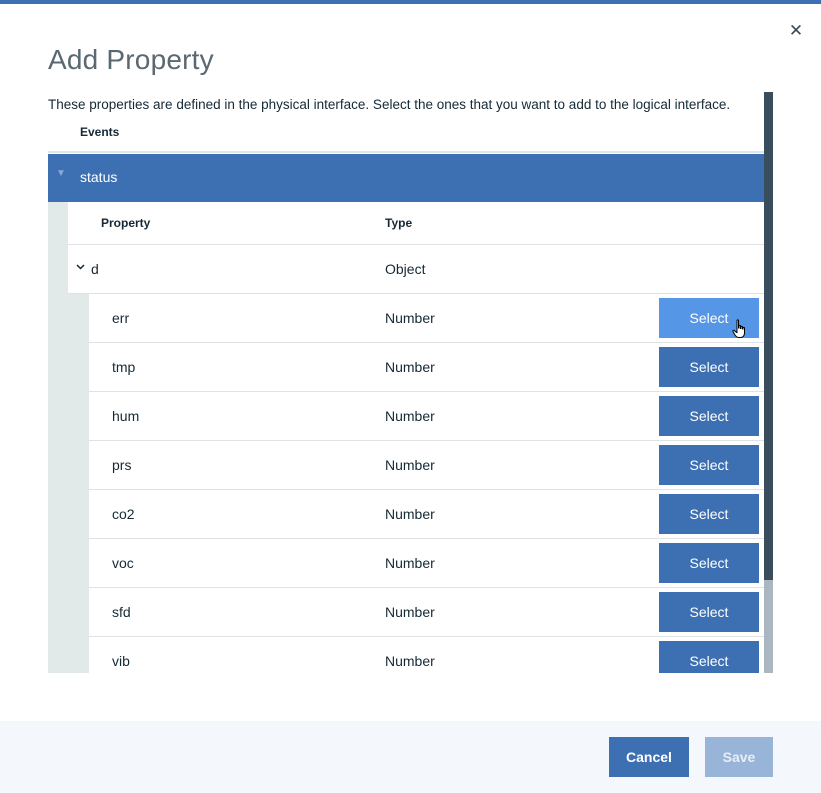  I want to click on chevron-down-icon: ▼, so click(61, 173).